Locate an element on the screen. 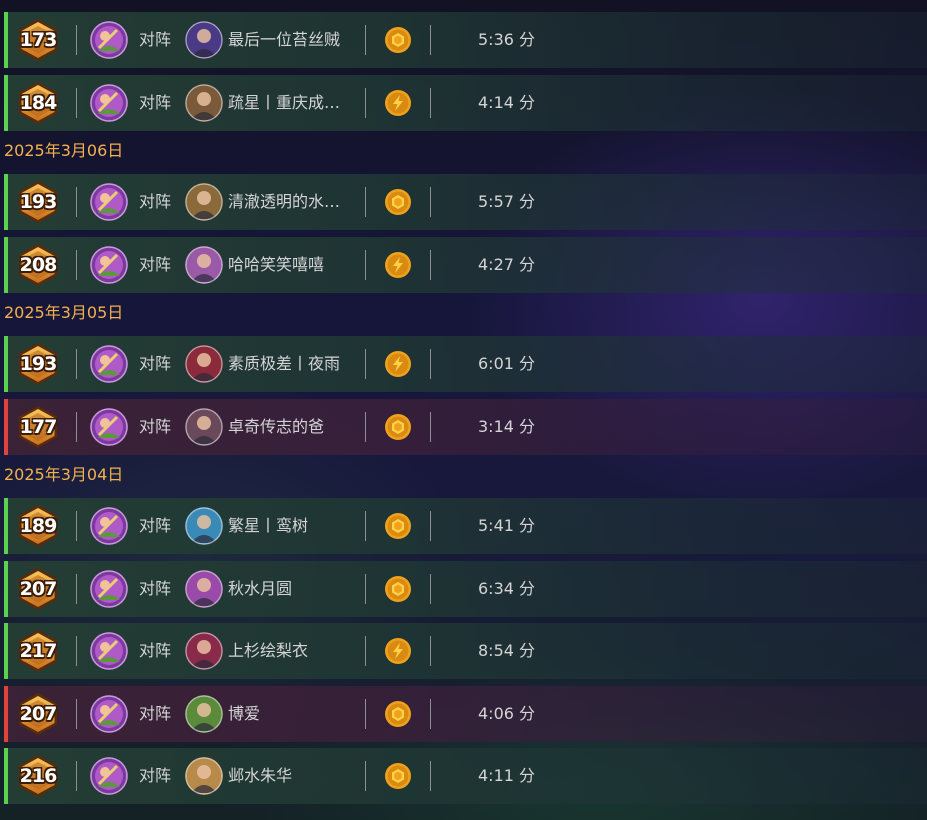  rank-value: 184 is located at coordinates (38, 102).